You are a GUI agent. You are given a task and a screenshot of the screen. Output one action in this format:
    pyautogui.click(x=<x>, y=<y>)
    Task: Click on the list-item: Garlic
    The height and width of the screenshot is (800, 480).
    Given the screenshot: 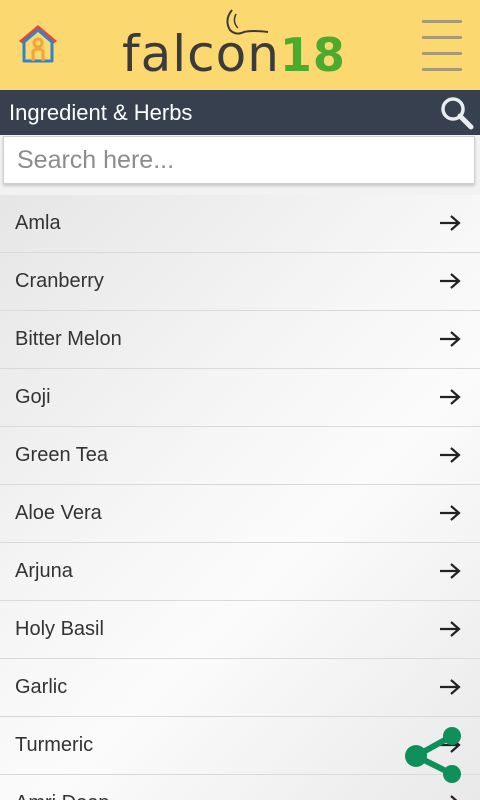 What is the action you would take?
    pyautogui.click(x=240, y=688)
    